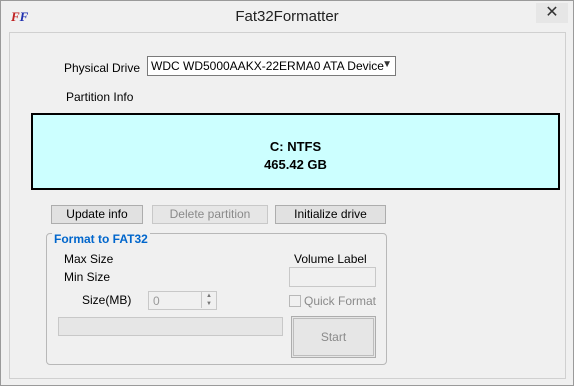 The width and height of the screenshot is (576, 388). I want to click on volume-label-label: Volume Label, so click(330, 259).